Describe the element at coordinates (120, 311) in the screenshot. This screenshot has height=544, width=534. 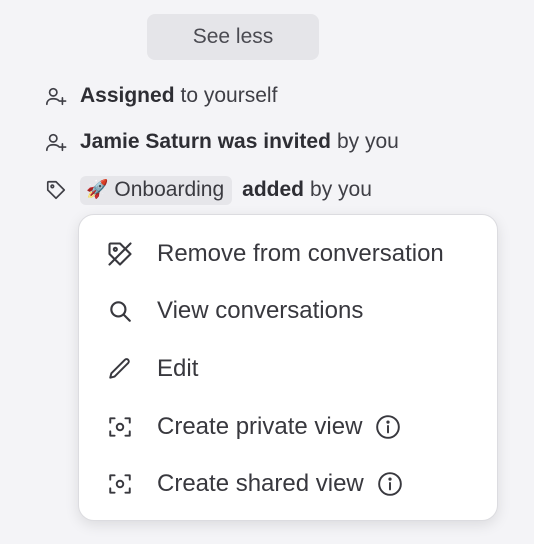
I see `search-icon` at that location.